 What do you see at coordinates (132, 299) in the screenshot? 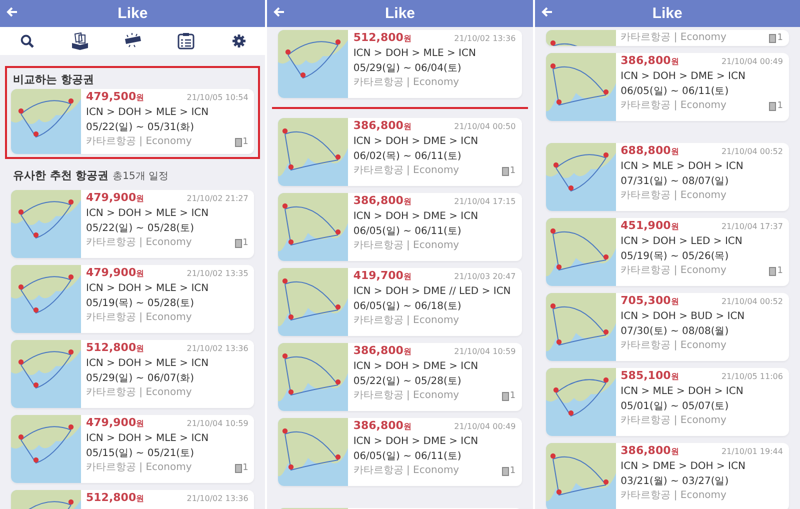
I see `flight-card: 479,900원 21/10/02 13:35 ICN > DOH > MLE > ICN 05/19(목) ~ 05/28(토) 카타르항공 | Economy` at bounding box center [132, 299].